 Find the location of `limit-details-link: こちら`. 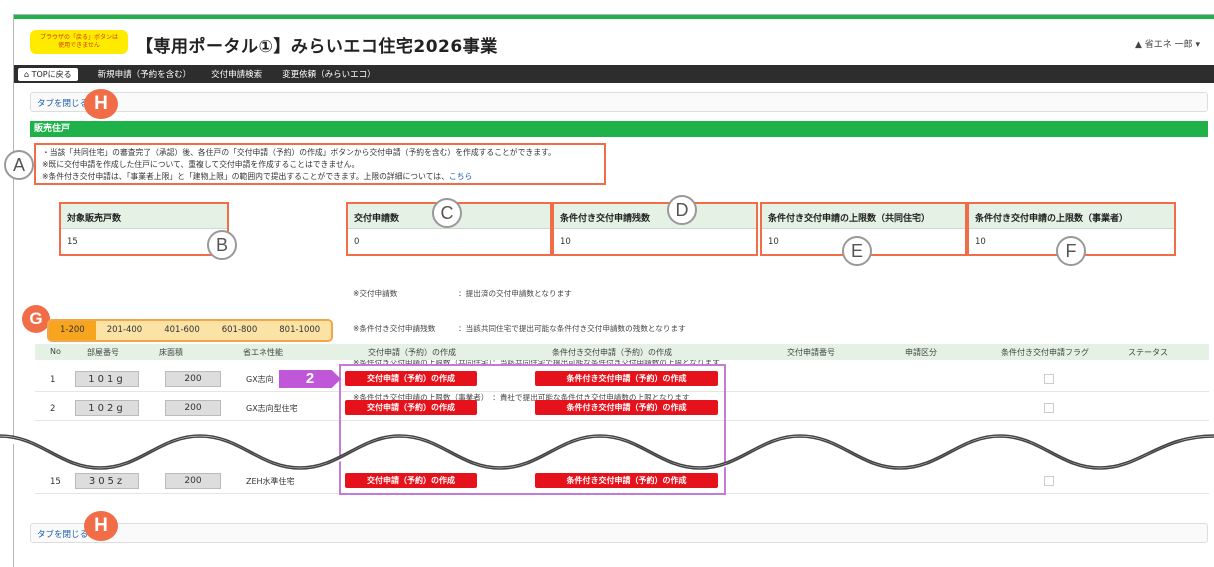

limit-details-link: こちら is located at coordinates (460, 176).